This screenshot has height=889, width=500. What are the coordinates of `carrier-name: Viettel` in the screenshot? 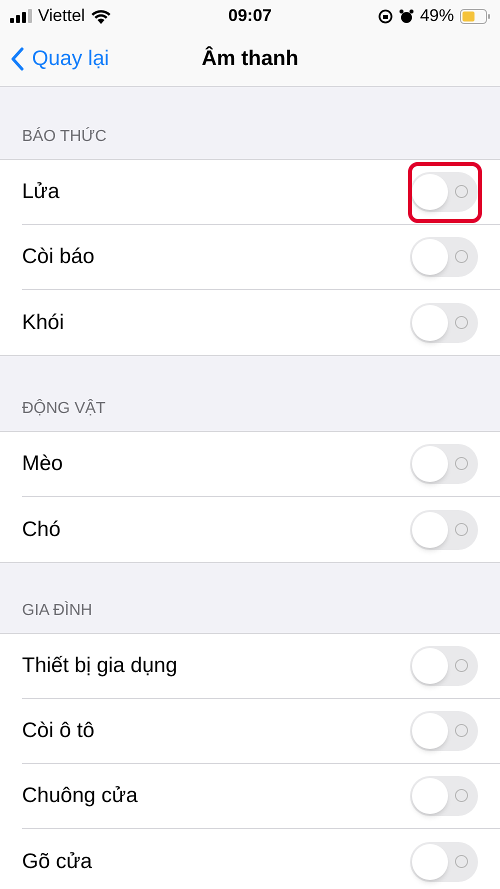 It's located at (61, 16).